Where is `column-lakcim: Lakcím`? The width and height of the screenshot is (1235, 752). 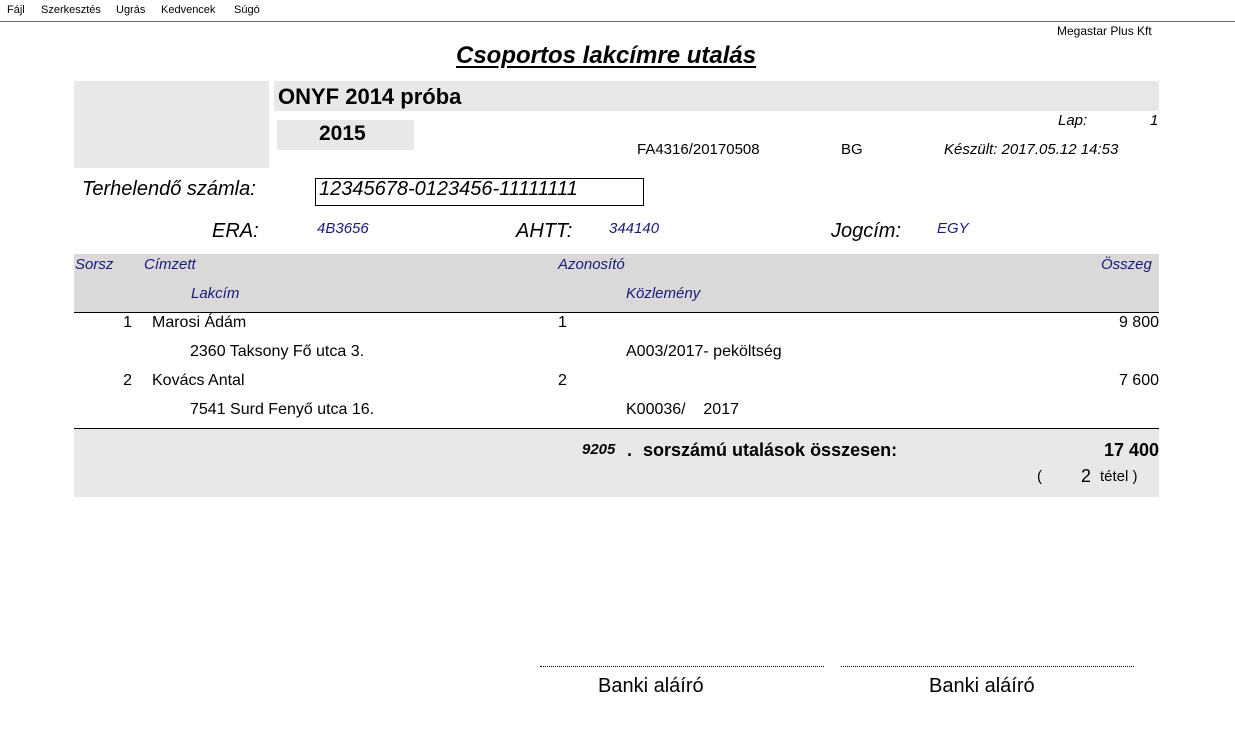 column-lakcim: Lakcím is located at coordinates (215, 293).